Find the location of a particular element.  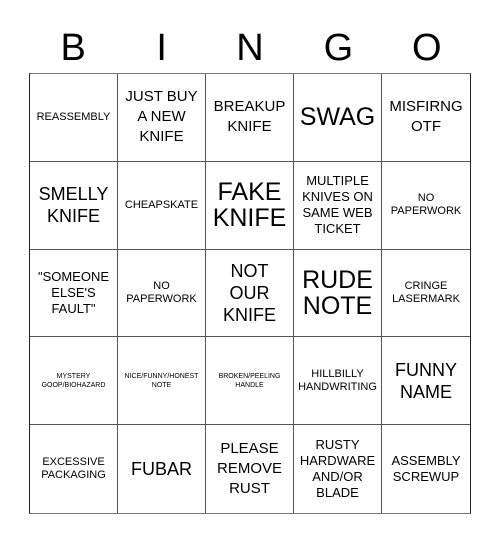

bingo-cell: SWAG is located at coordinates (338, 118).